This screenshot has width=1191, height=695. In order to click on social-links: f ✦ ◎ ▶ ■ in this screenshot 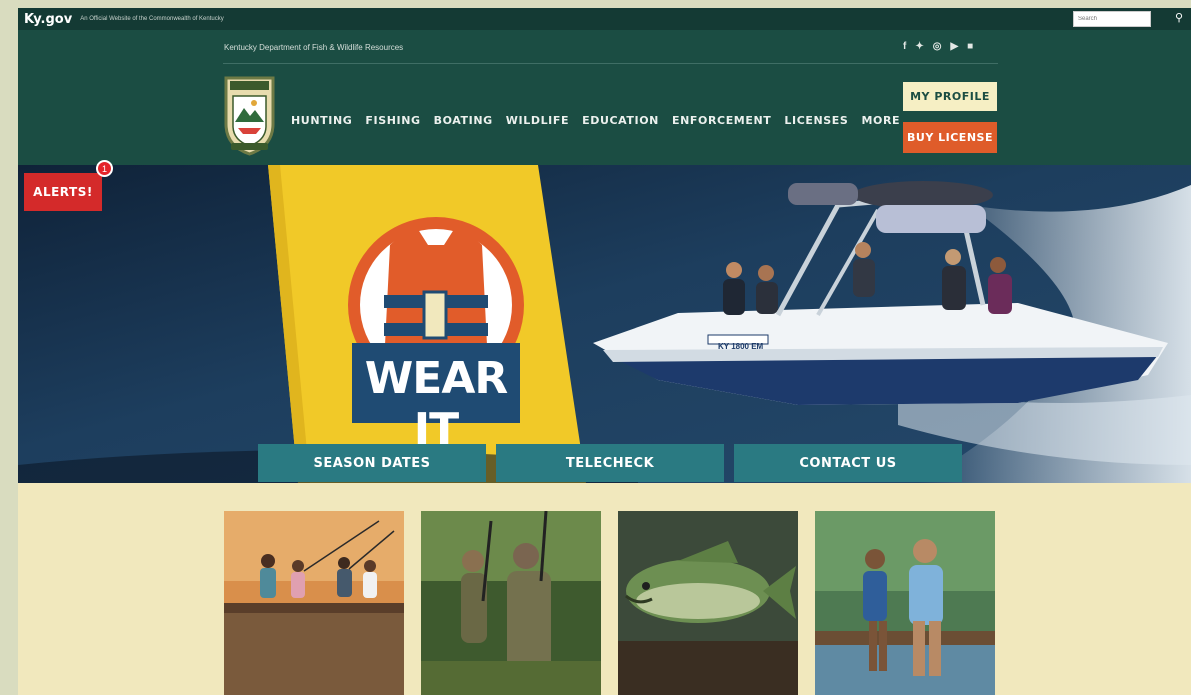, I will do `click(938, 46)`.